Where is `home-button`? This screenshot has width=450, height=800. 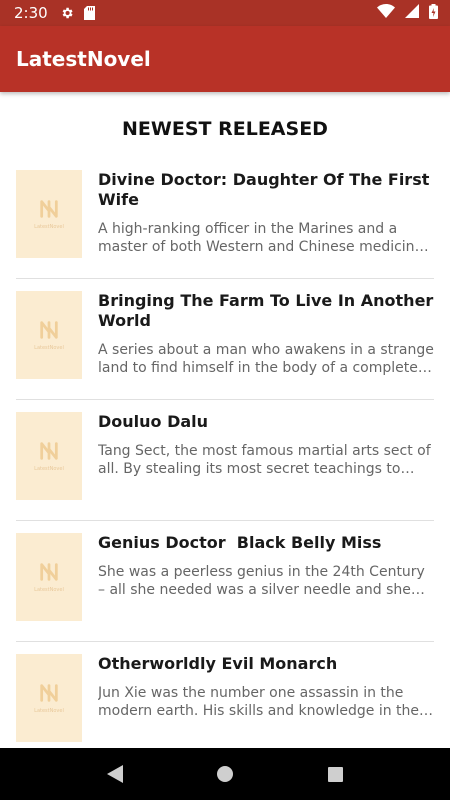
home-button is located at coordinates (225, 774).